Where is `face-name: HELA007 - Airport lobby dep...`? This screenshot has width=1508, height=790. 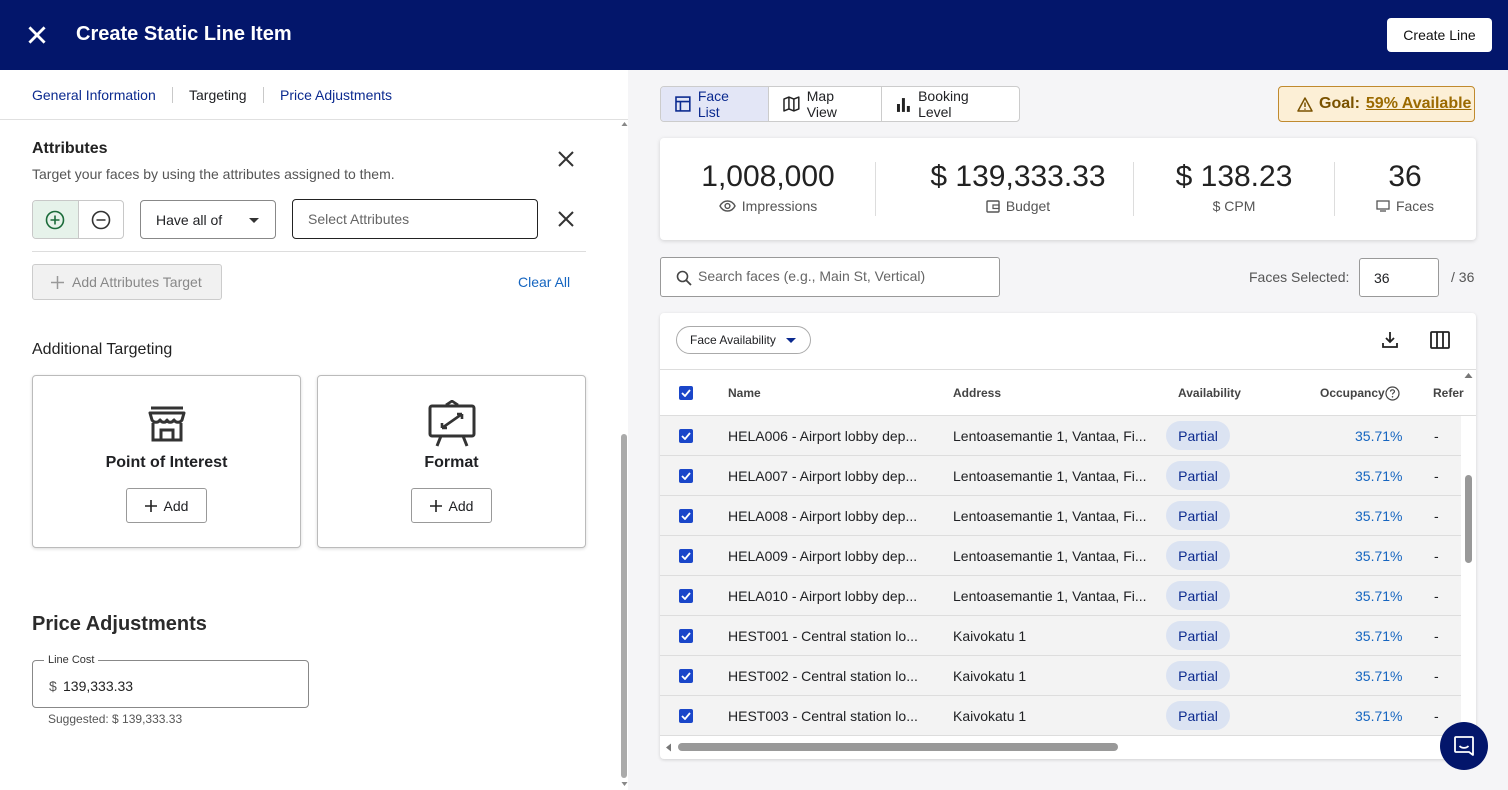 face-name: HELA007 - Airport lobby dep... is located at coordinates (823, 476).